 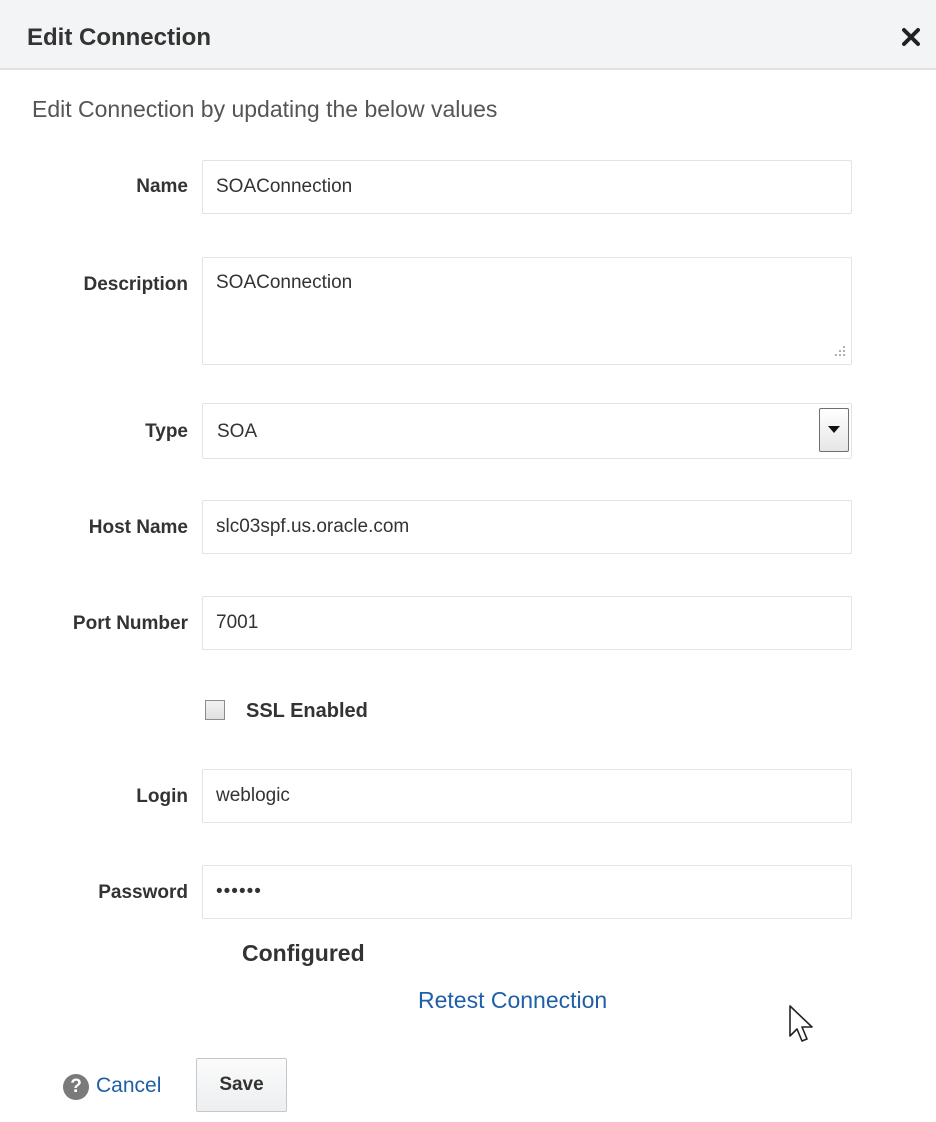 I want to click on type-select-value: SOA, so click(x=237, y=431).